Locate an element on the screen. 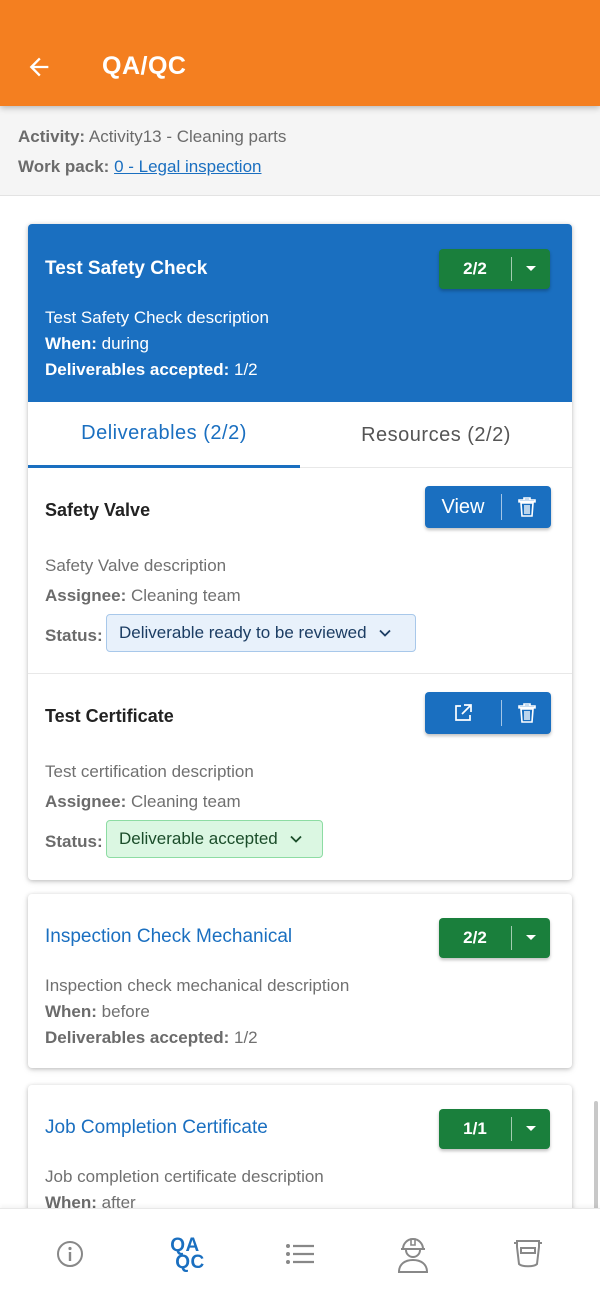 The height and width of the screenshot is (1298, 600). check-title: Test Safety Check is located at coordinates (126, 268).